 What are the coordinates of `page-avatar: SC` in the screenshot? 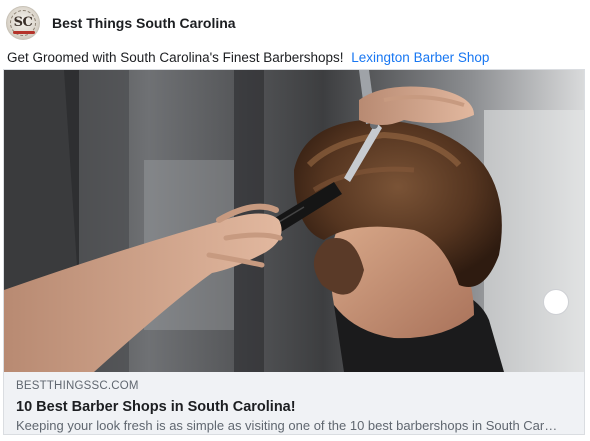 It's located at (23, 23).